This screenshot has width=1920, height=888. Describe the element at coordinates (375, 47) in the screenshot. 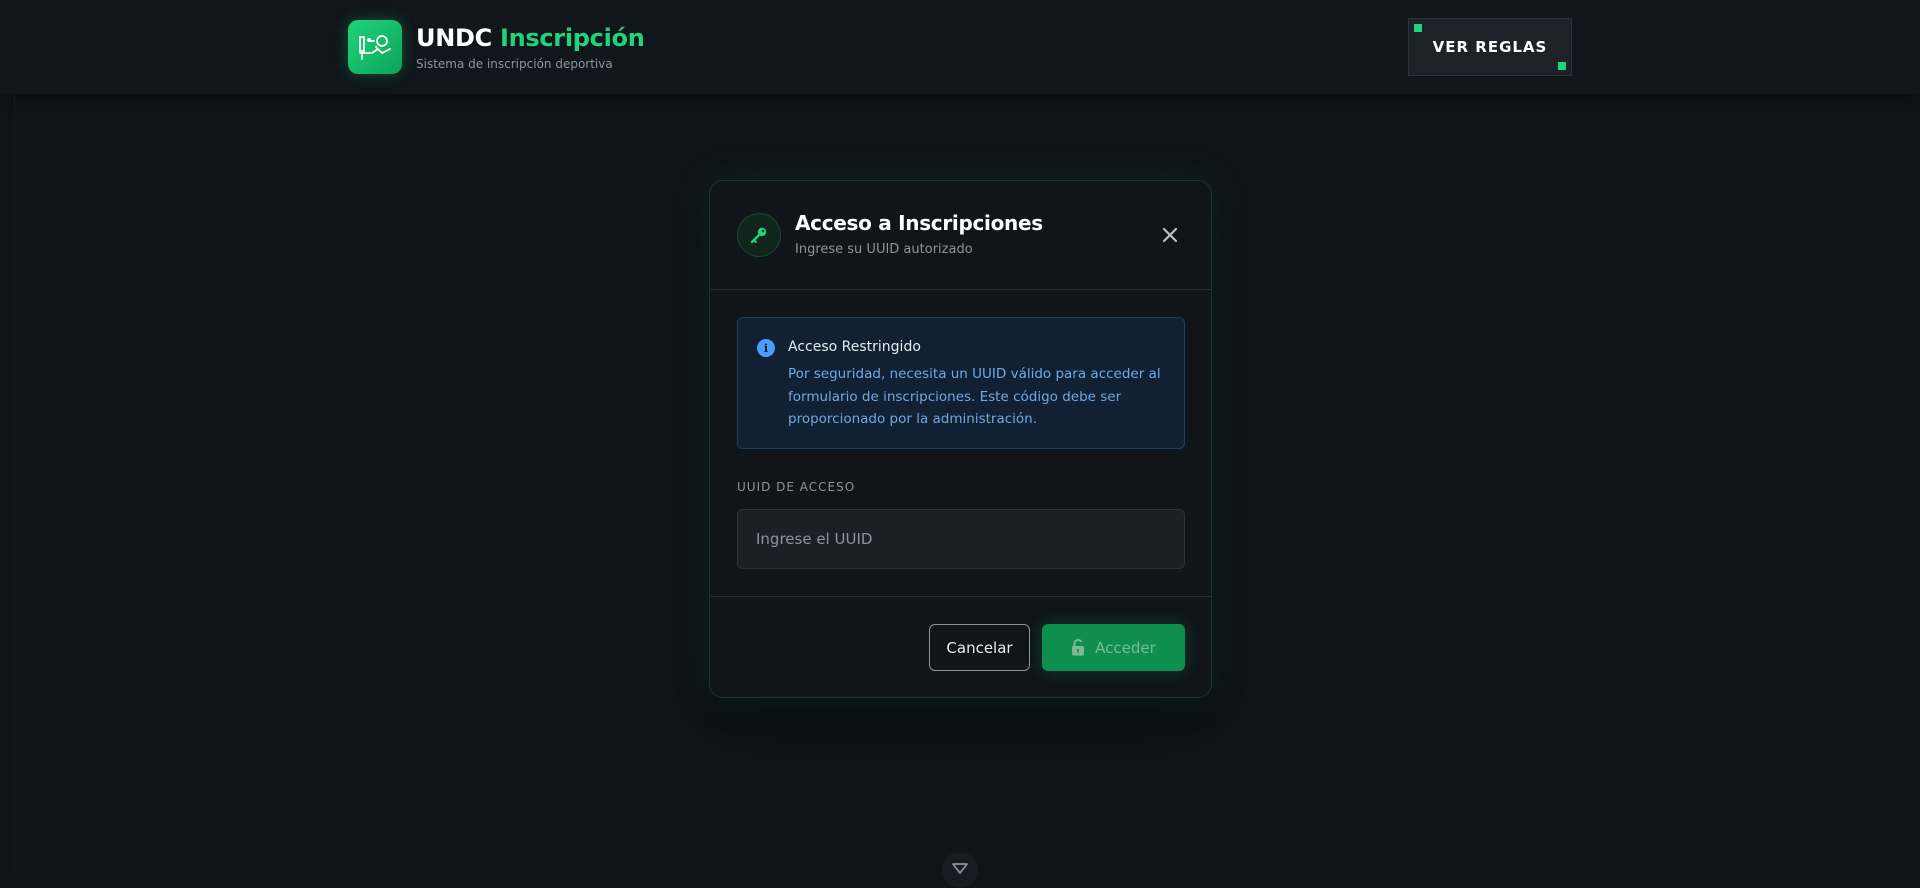

I see `sports-logo-icon` at that location.